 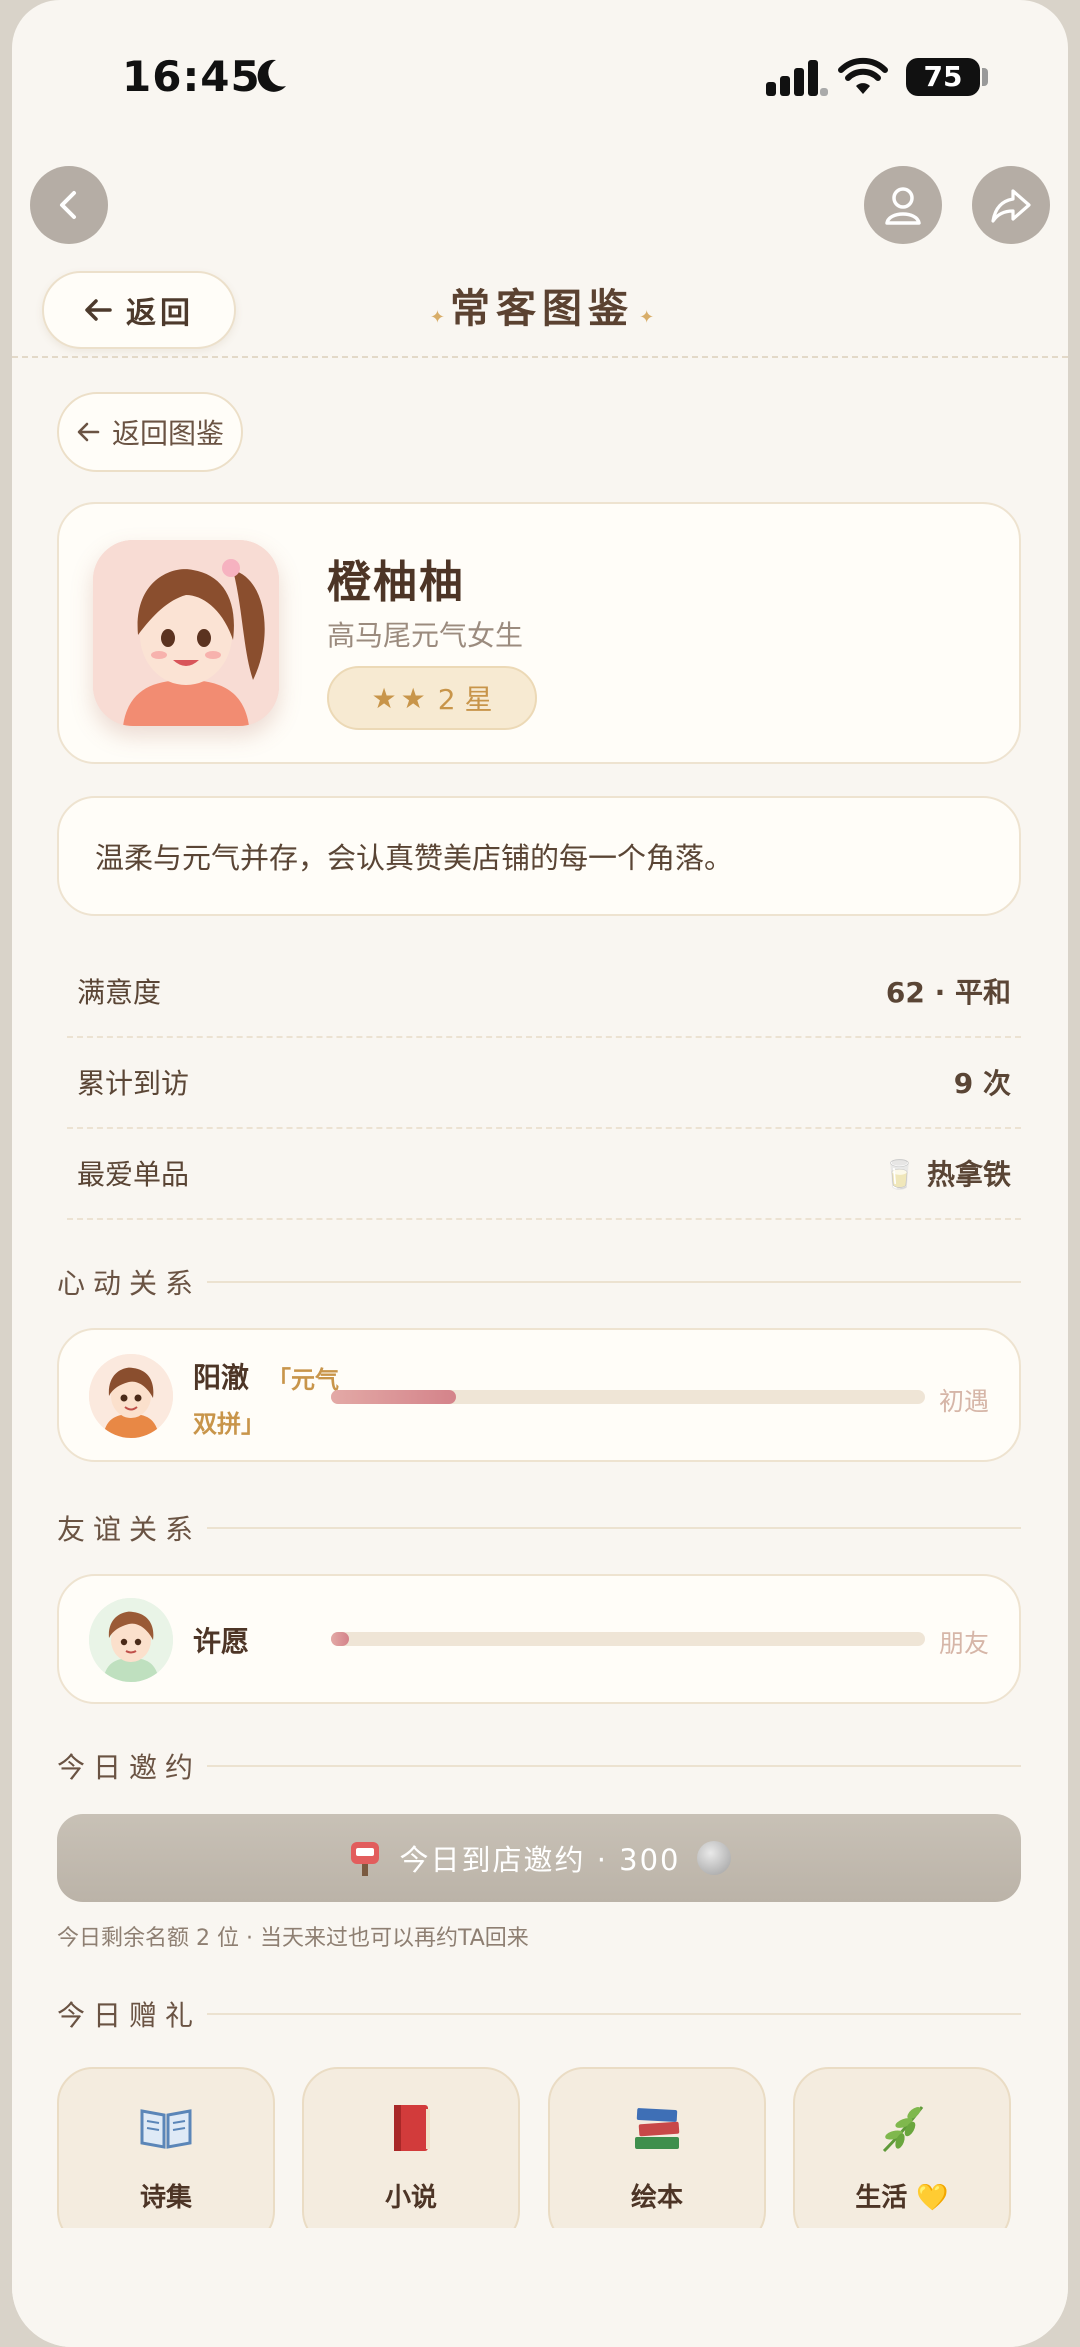 I want to click on back-button-label: 返回, so click(x=160, y=313).